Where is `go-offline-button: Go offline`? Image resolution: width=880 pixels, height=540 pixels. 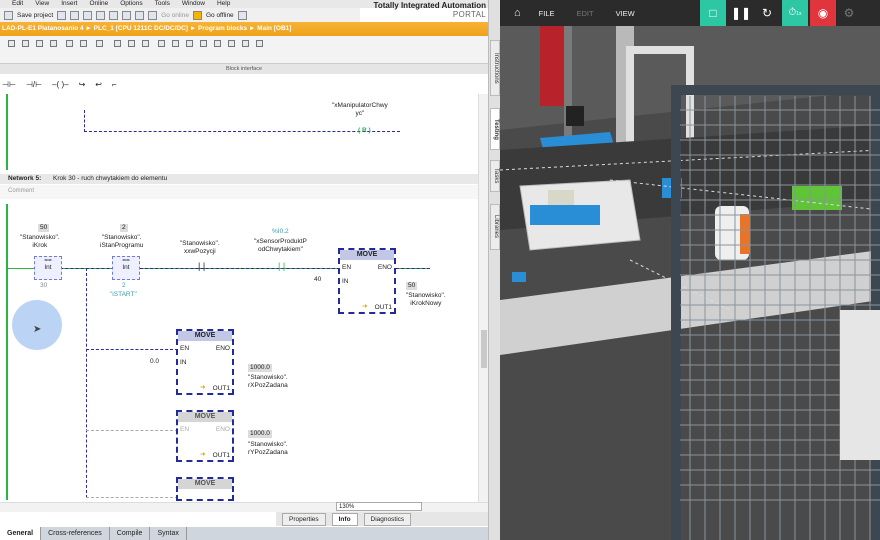
go-offline-button: Go offline is located at coordinates (220, 15).